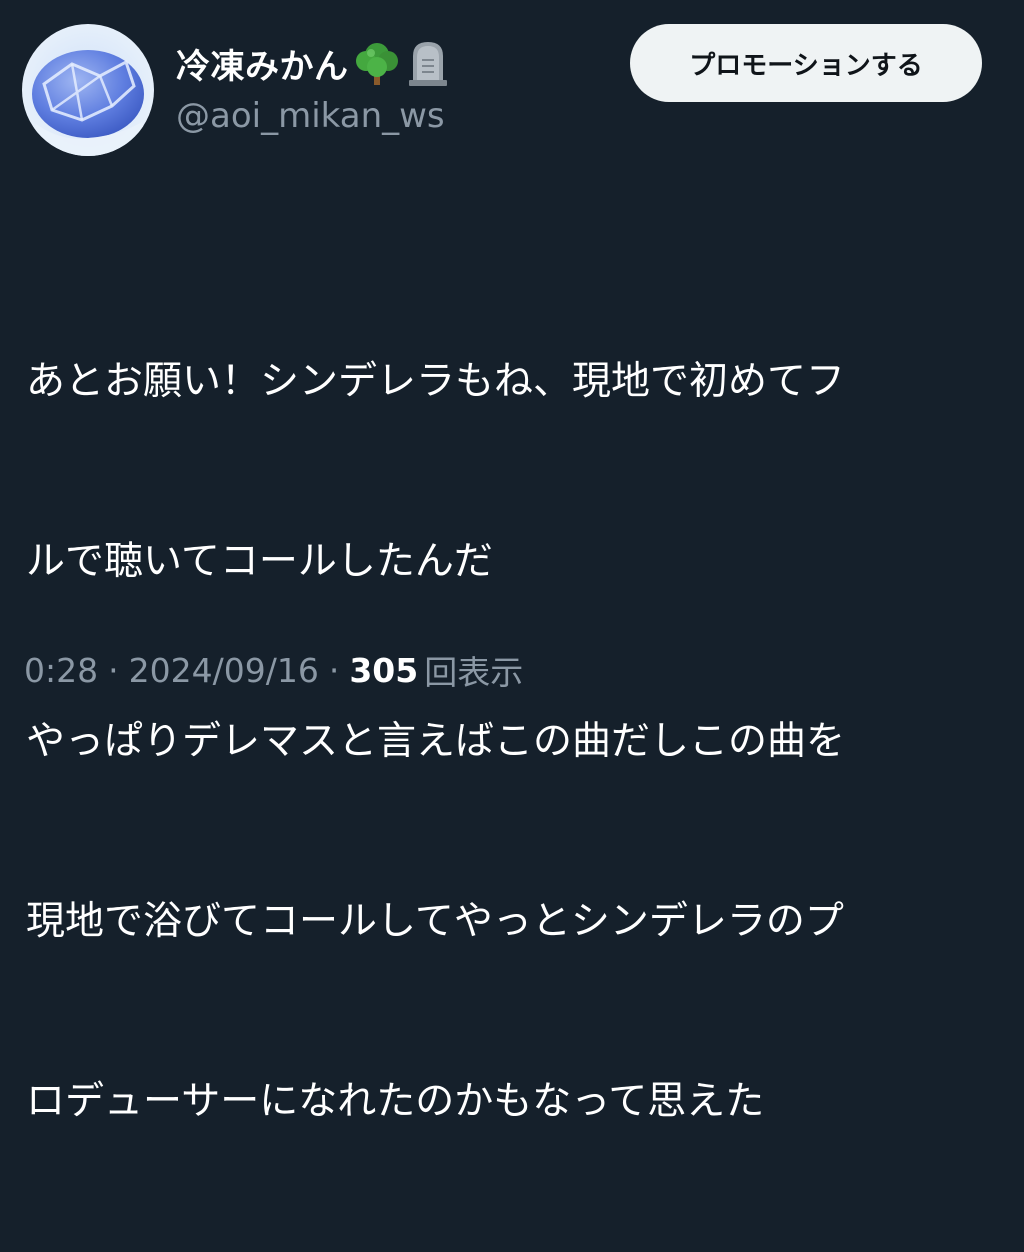  What do you see at coordinates (806, 63) in the screenshot?
I see `promote-button: プロモーションする` at bounding box center [806, 63].